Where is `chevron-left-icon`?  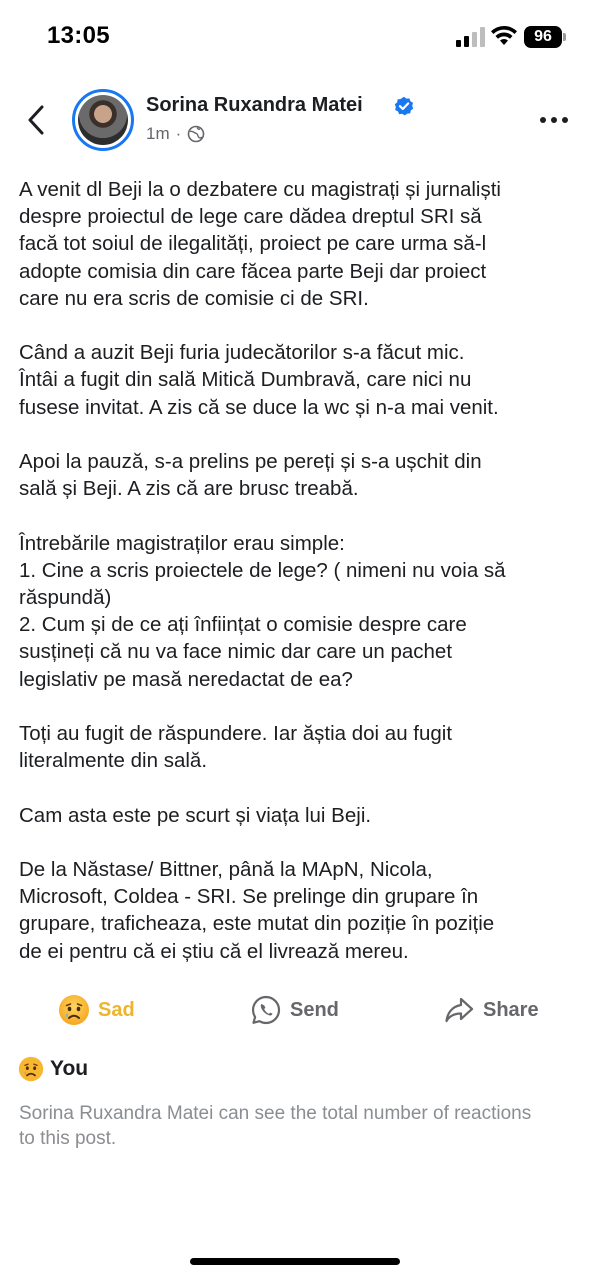 chevron-left-icon is located at coordinates (36, 120).